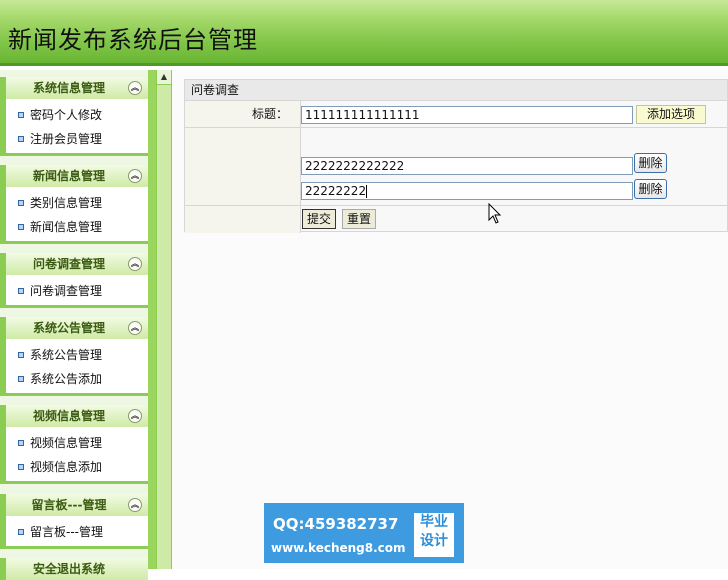  I want to click on sidebar-group-header: 安全退出系统, so click(74, 569).